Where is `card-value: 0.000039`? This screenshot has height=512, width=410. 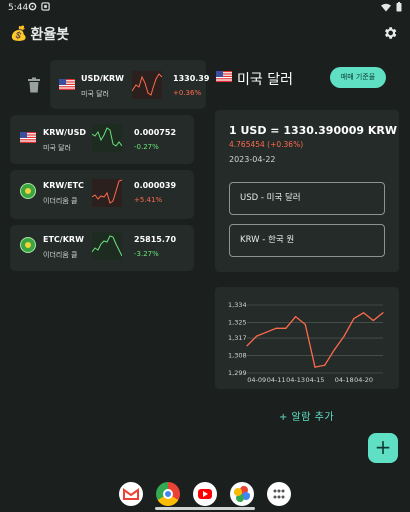 card-value: 0.000039 is located at coordinates (155, 185).